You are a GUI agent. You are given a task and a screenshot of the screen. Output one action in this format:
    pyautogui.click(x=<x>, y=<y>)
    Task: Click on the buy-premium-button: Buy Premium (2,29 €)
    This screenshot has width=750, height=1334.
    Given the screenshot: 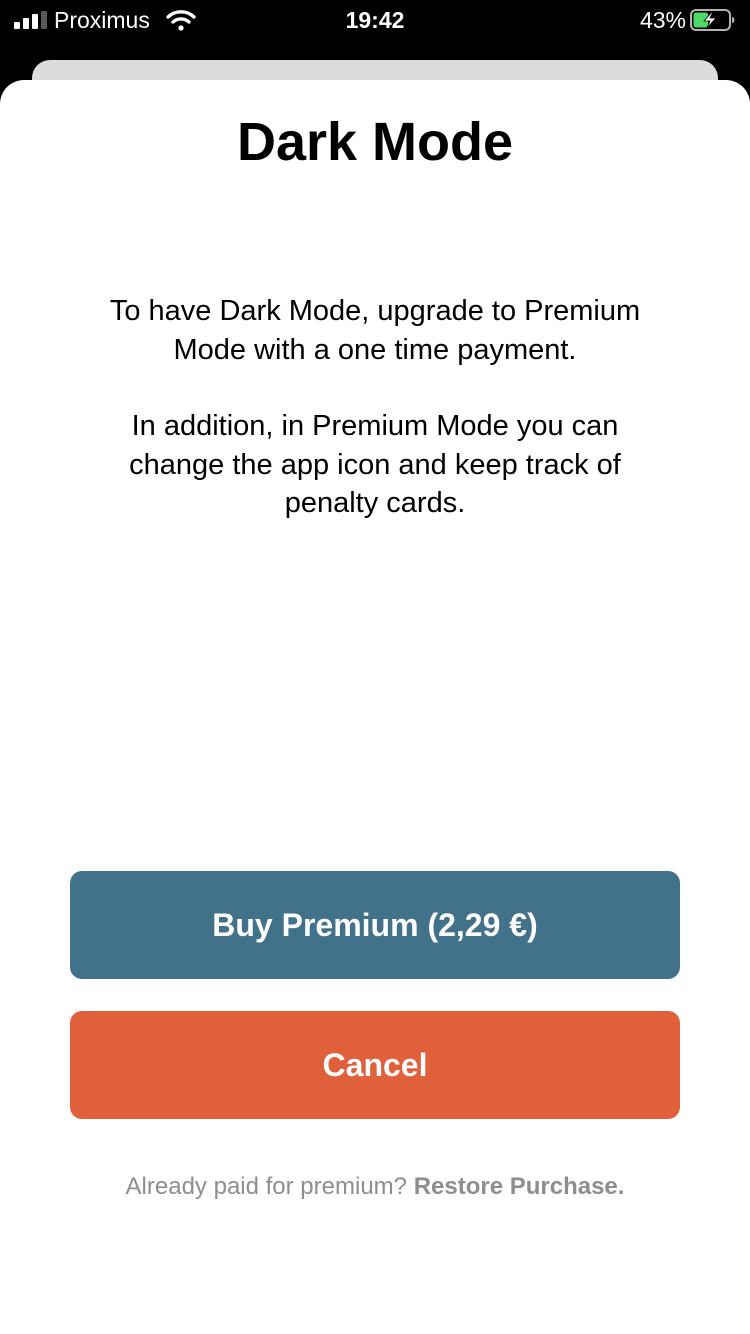 What is the action you would take?
    pyautogui.click(x=375, y=925)
    